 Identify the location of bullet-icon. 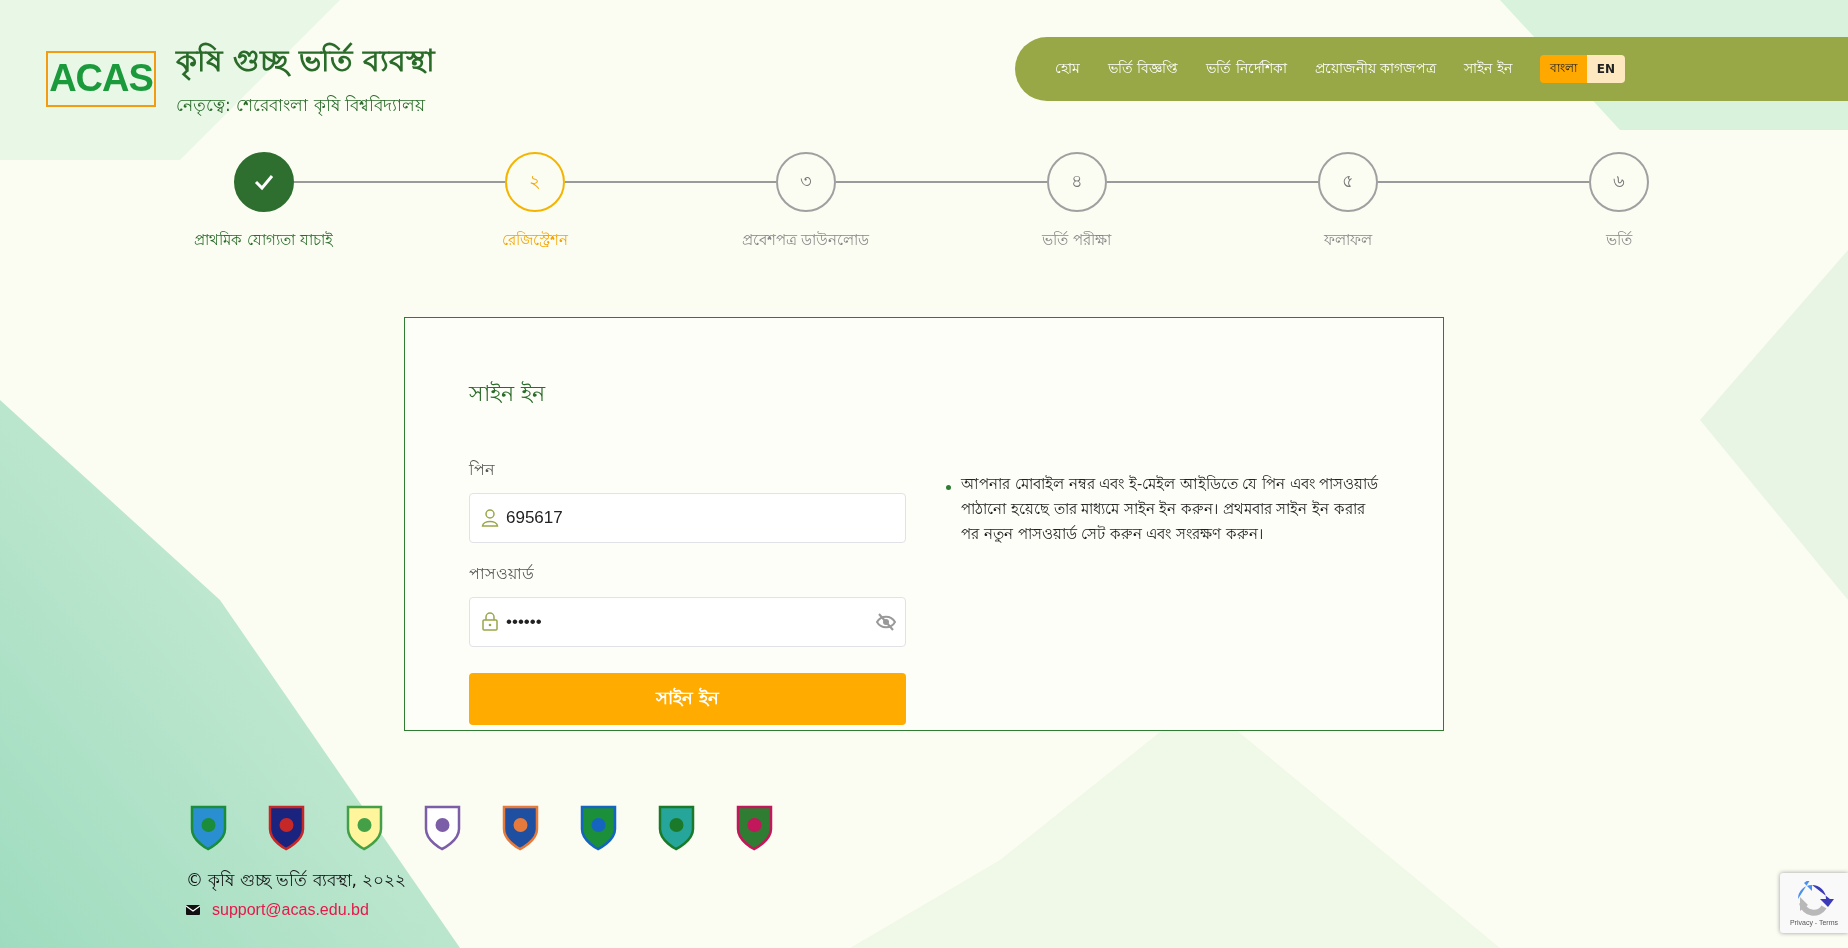
(949, 487).